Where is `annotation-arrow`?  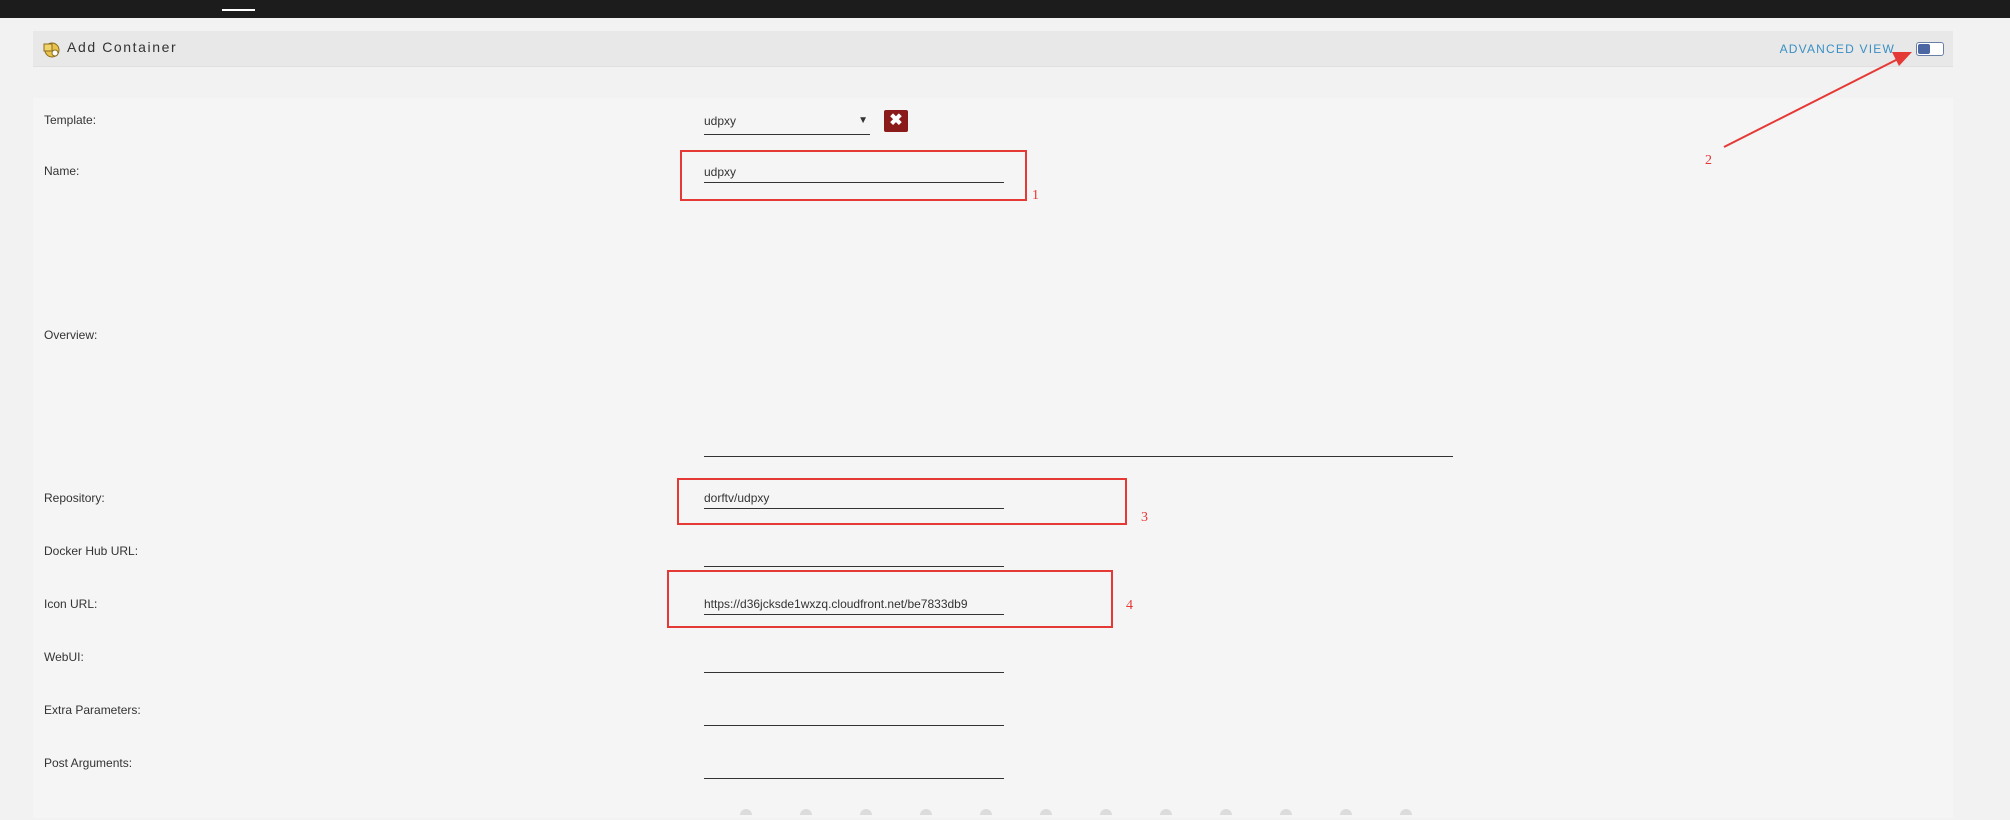
annotation-arrow is located at coordinates (1817, 100).